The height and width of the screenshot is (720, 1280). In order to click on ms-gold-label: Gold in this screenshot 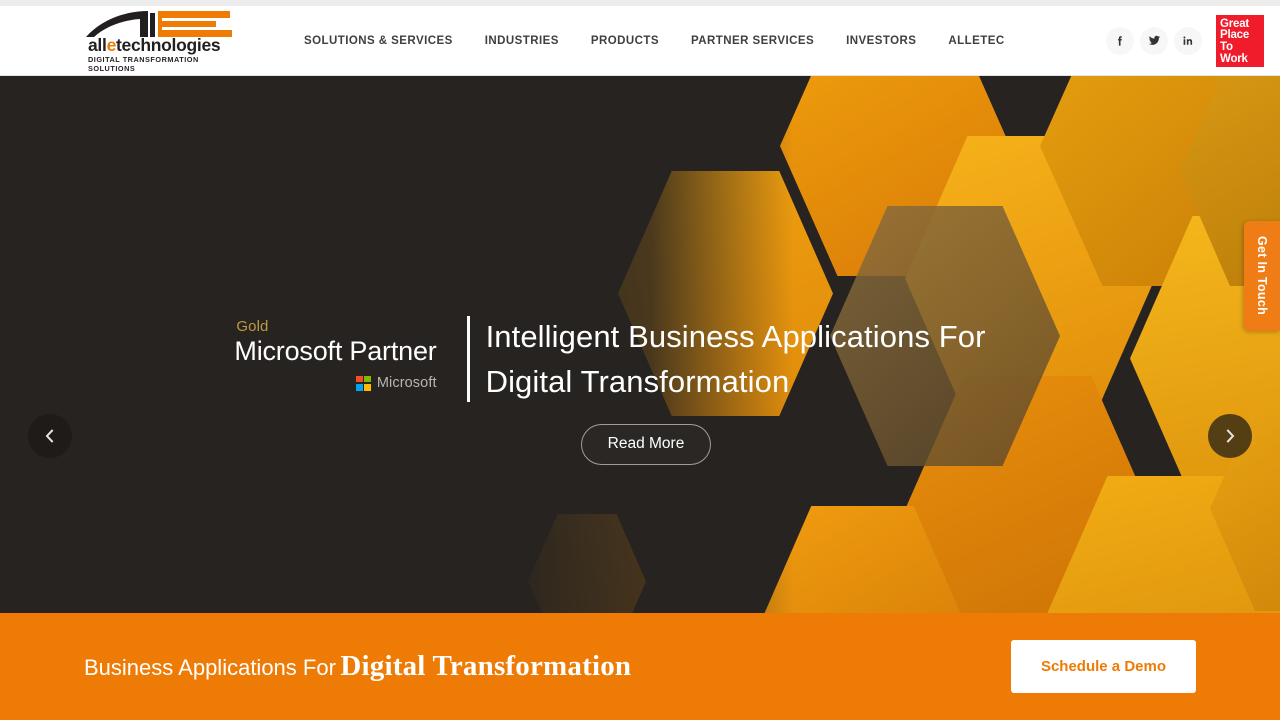, I will do `click(252, 326)`.